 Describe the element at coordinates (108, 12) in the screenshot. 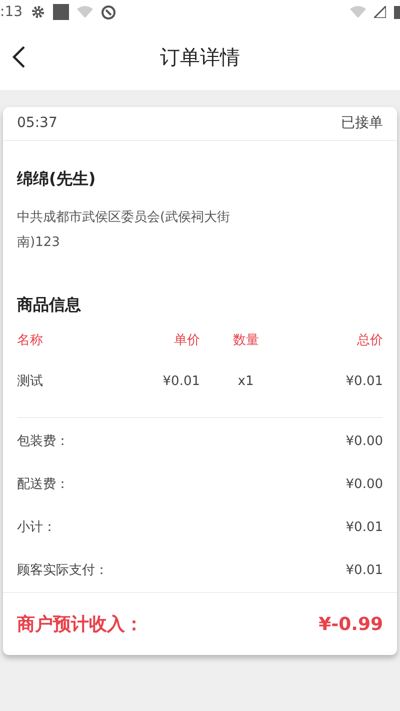

I see `circle-icon` at that location.